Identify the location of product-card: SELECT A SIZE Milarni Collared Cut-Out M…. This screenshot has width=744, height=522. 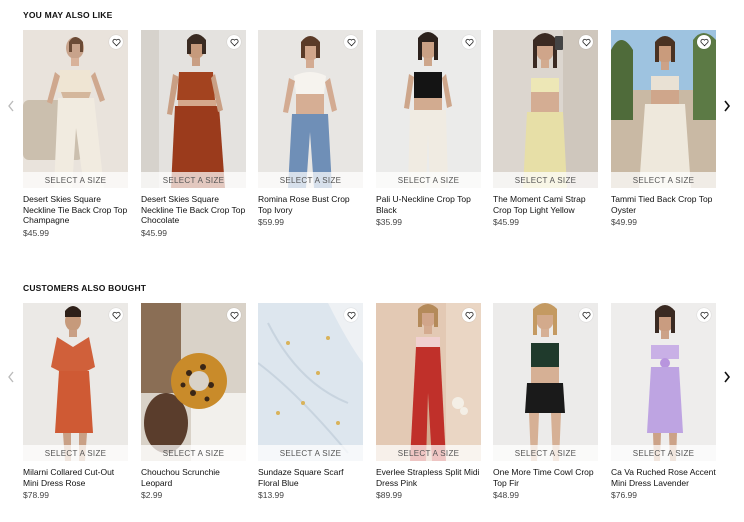
(75, 401).